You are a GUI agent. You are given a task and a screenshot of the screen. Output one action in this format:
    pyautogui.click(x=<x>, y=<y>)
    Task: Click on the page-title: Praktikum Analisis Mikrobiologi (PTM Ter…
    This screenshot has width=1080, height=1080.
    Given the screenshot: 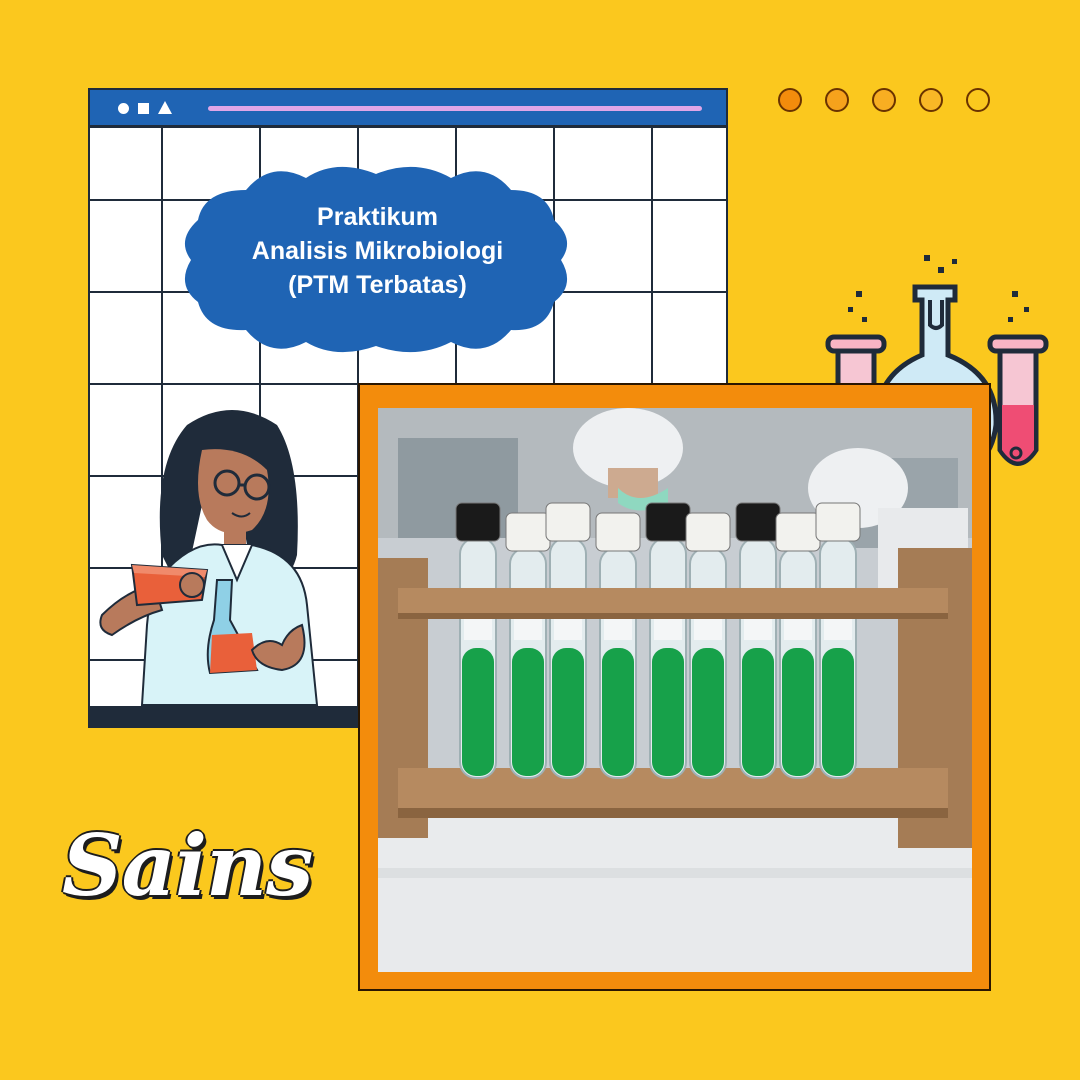 What is the action you would take?
    pyautogui.click(x=377, y=251)
    